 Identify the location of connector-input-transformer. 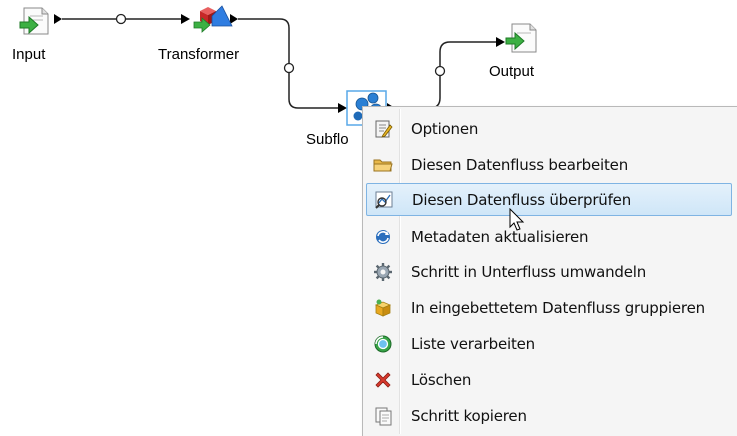
(122, 19).